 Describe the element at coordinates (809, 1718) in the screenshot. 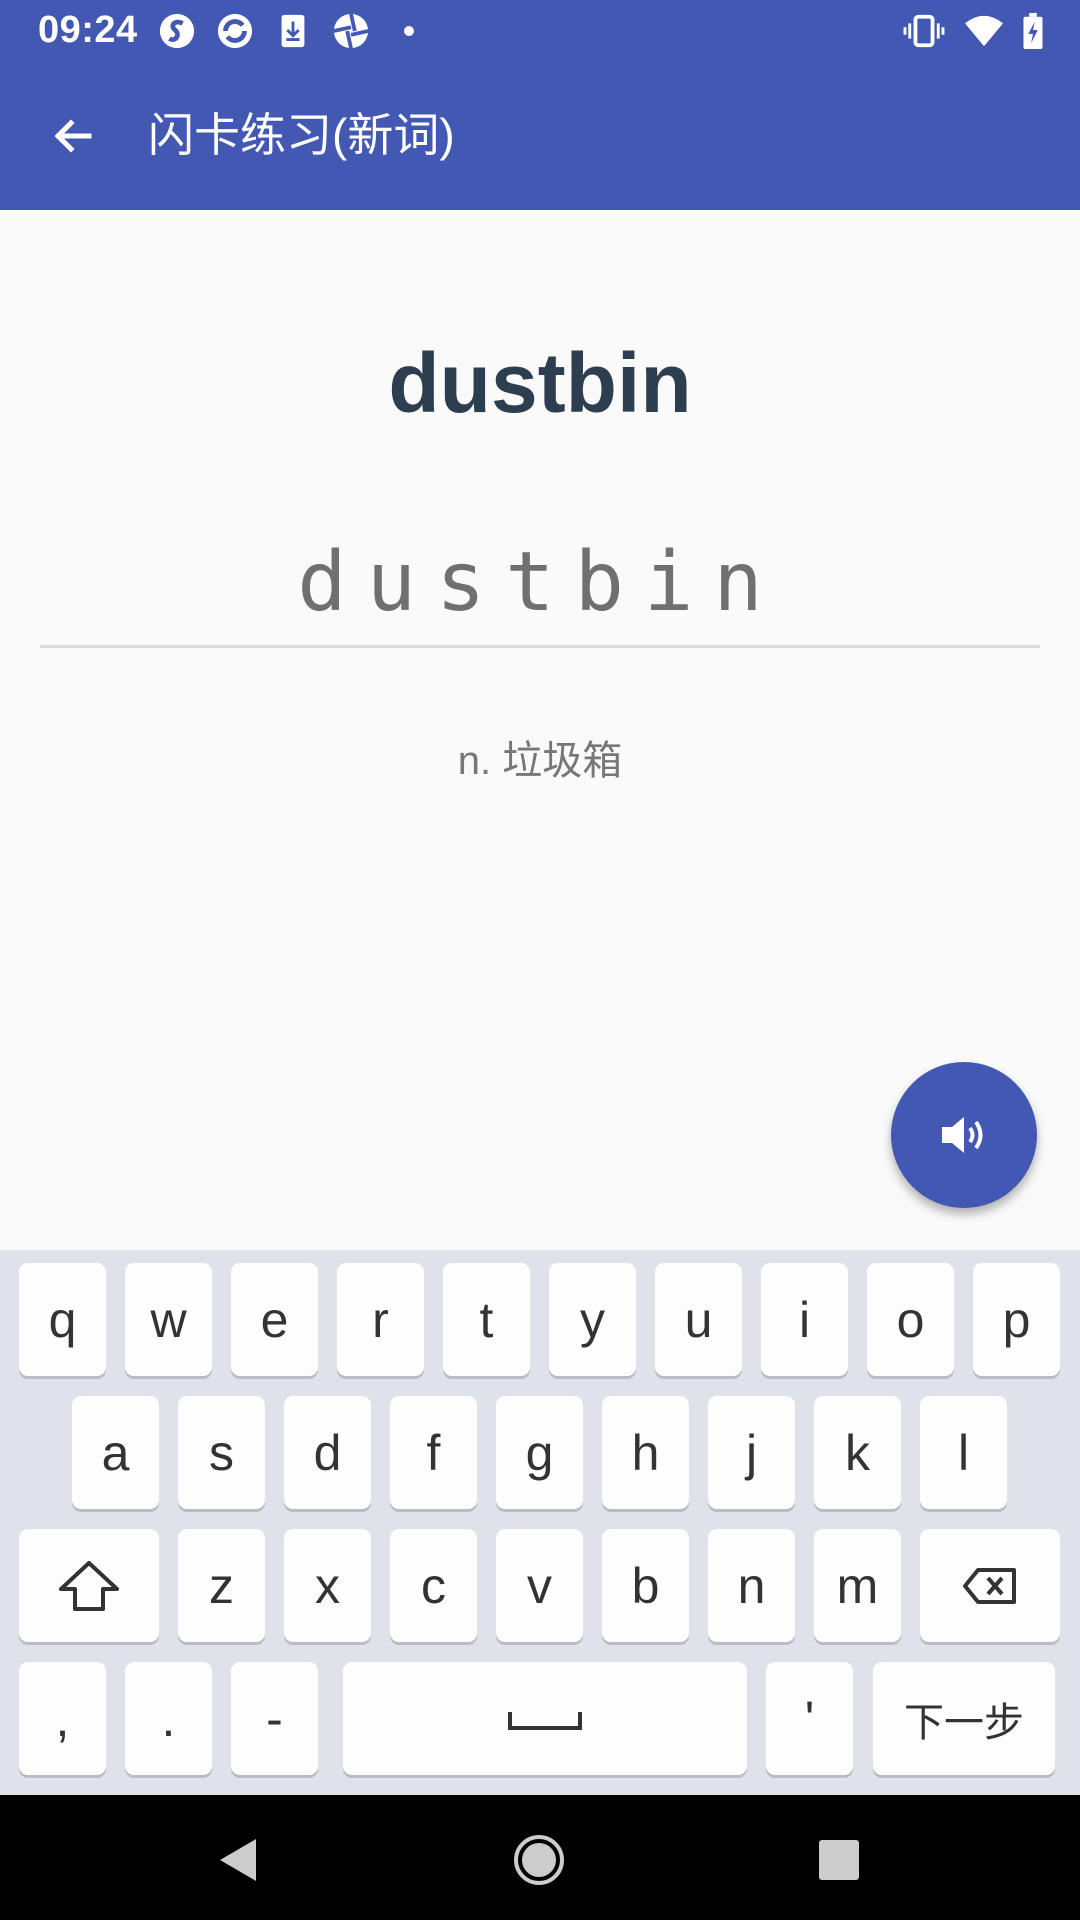

I see `key-apostrophe: '` at that location.